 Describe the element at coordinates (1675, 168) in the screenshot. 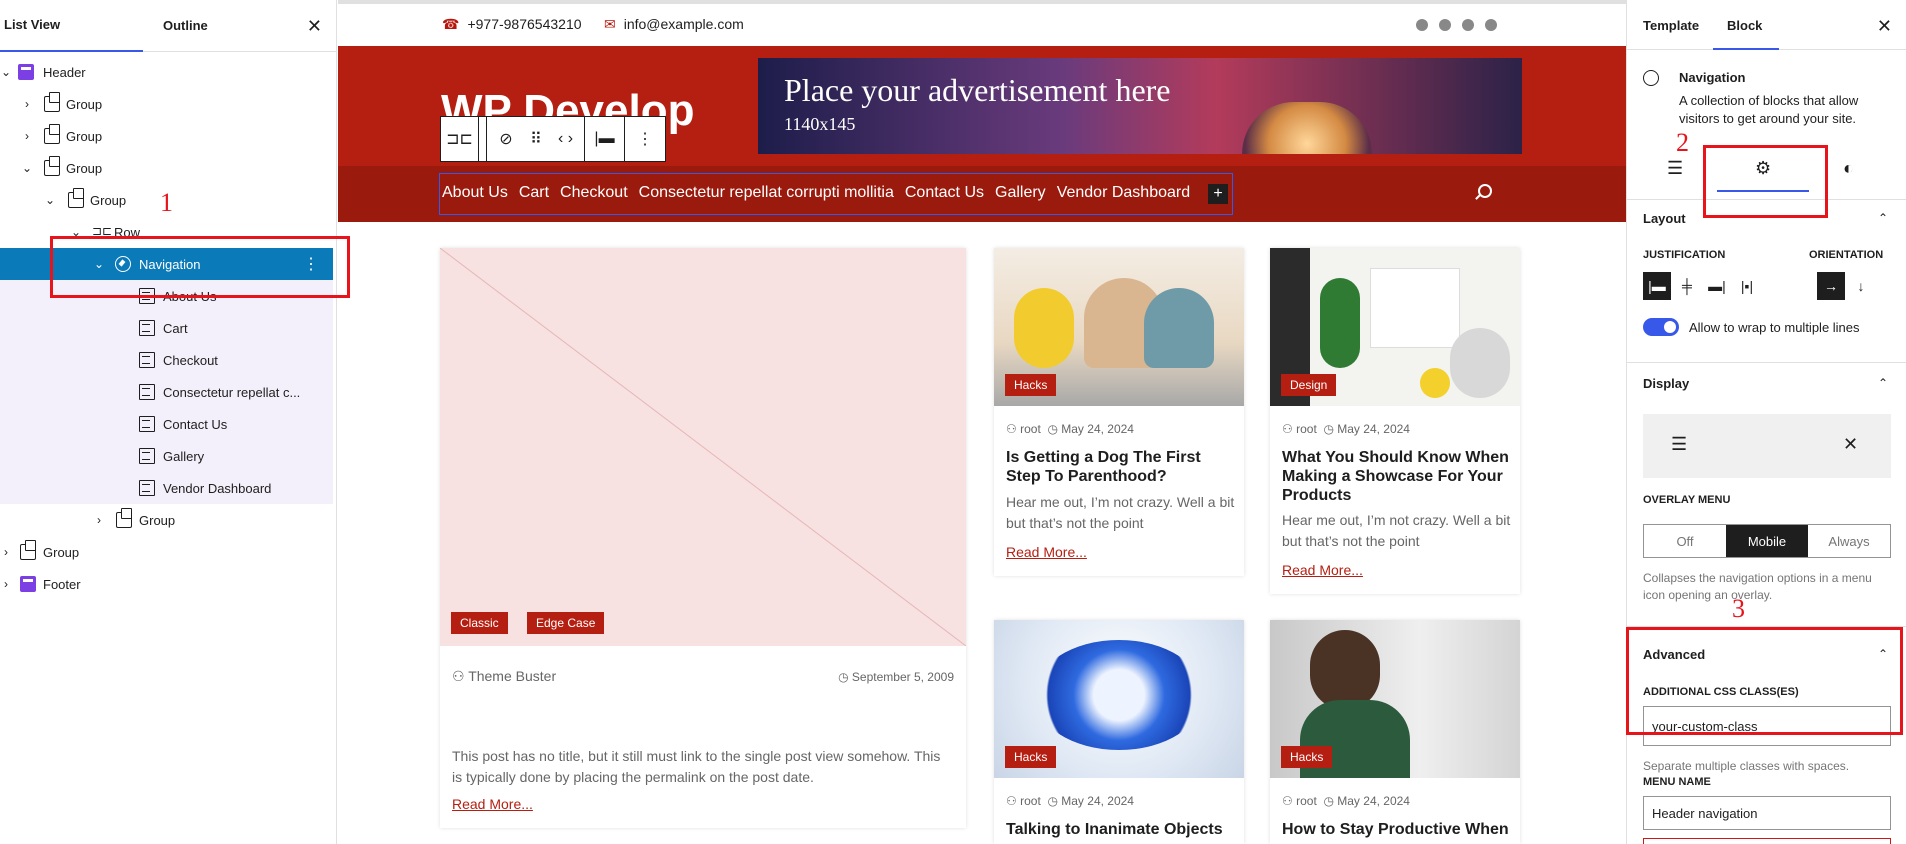

I see `list-view-icon: ☰` at that location.